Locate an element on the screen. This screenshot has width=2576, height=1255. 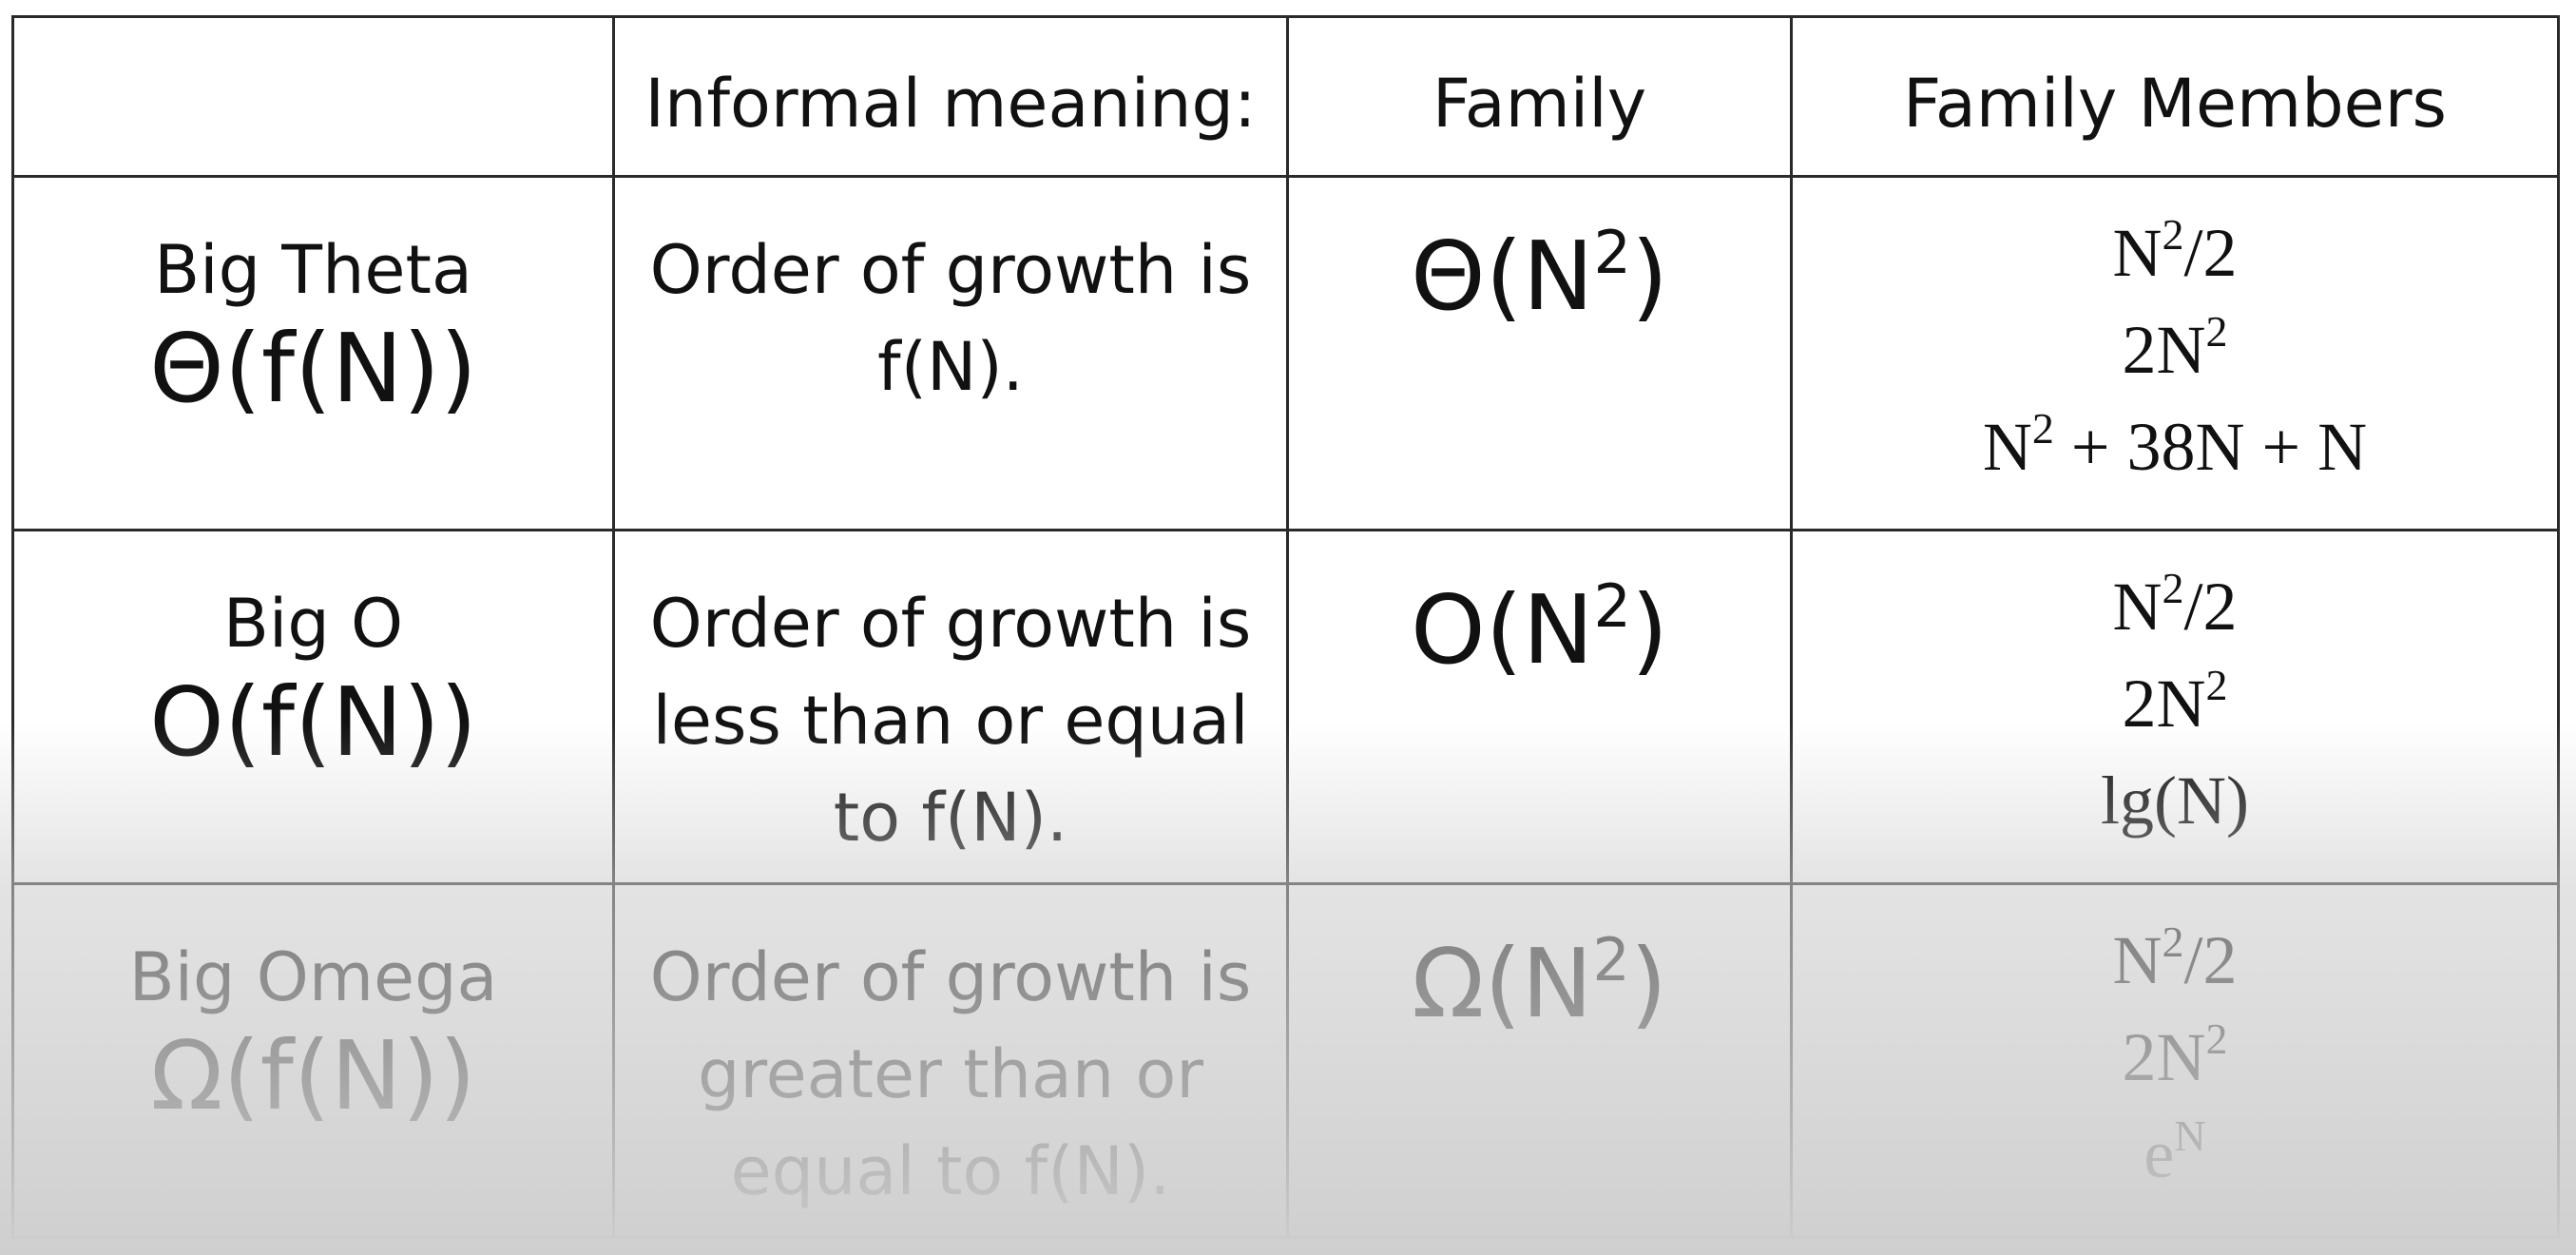
header-empty-cell is located at coordinates (313, 96).